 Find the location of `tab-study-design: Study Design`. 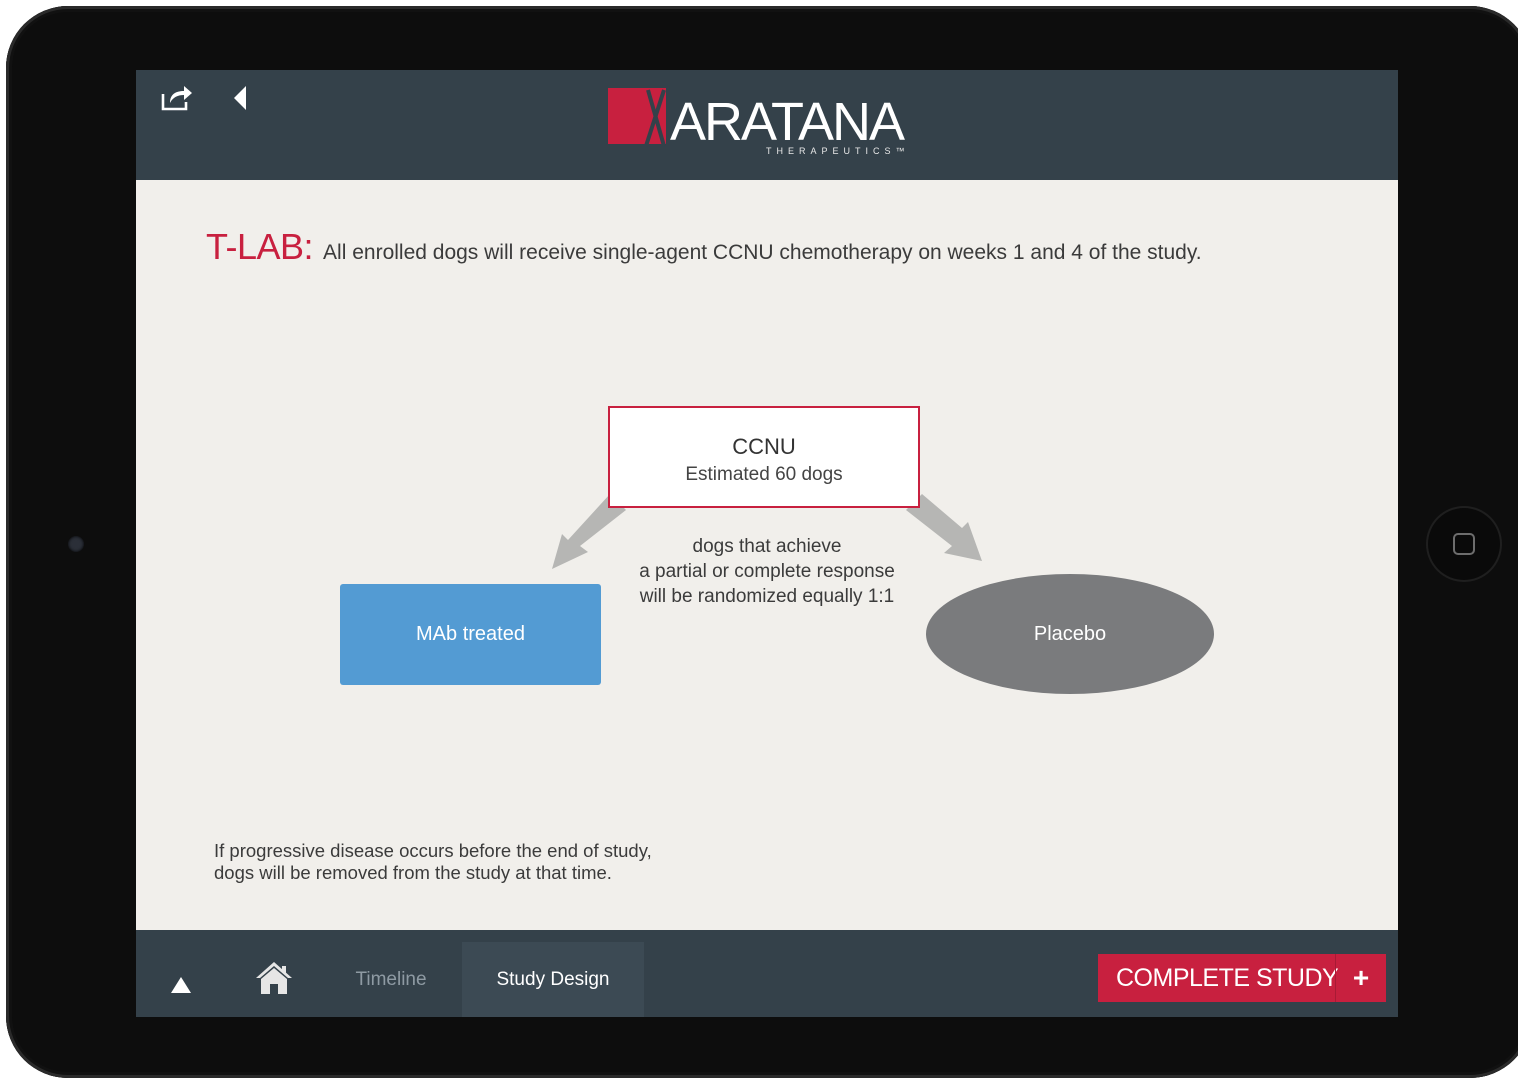

tab-study-design: Study Design is located at coordinates (553, 979).